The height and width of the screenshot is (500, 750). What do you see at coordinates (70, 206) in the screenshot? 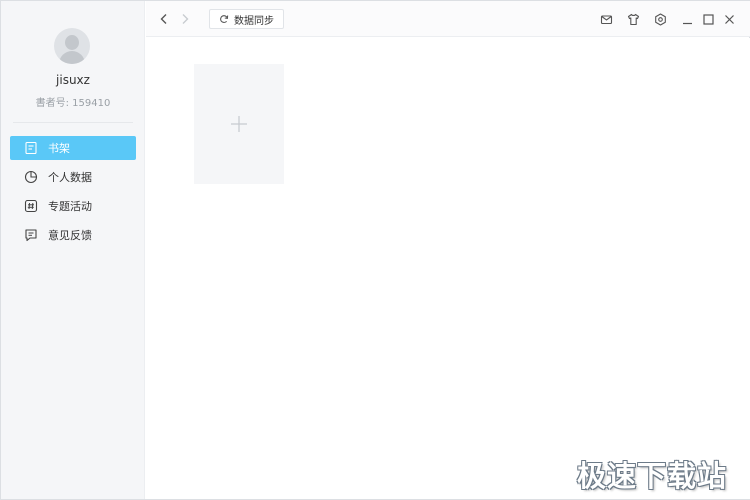
I see `sidebar-item-label: 专题活动` at bounding box center [70, 206].